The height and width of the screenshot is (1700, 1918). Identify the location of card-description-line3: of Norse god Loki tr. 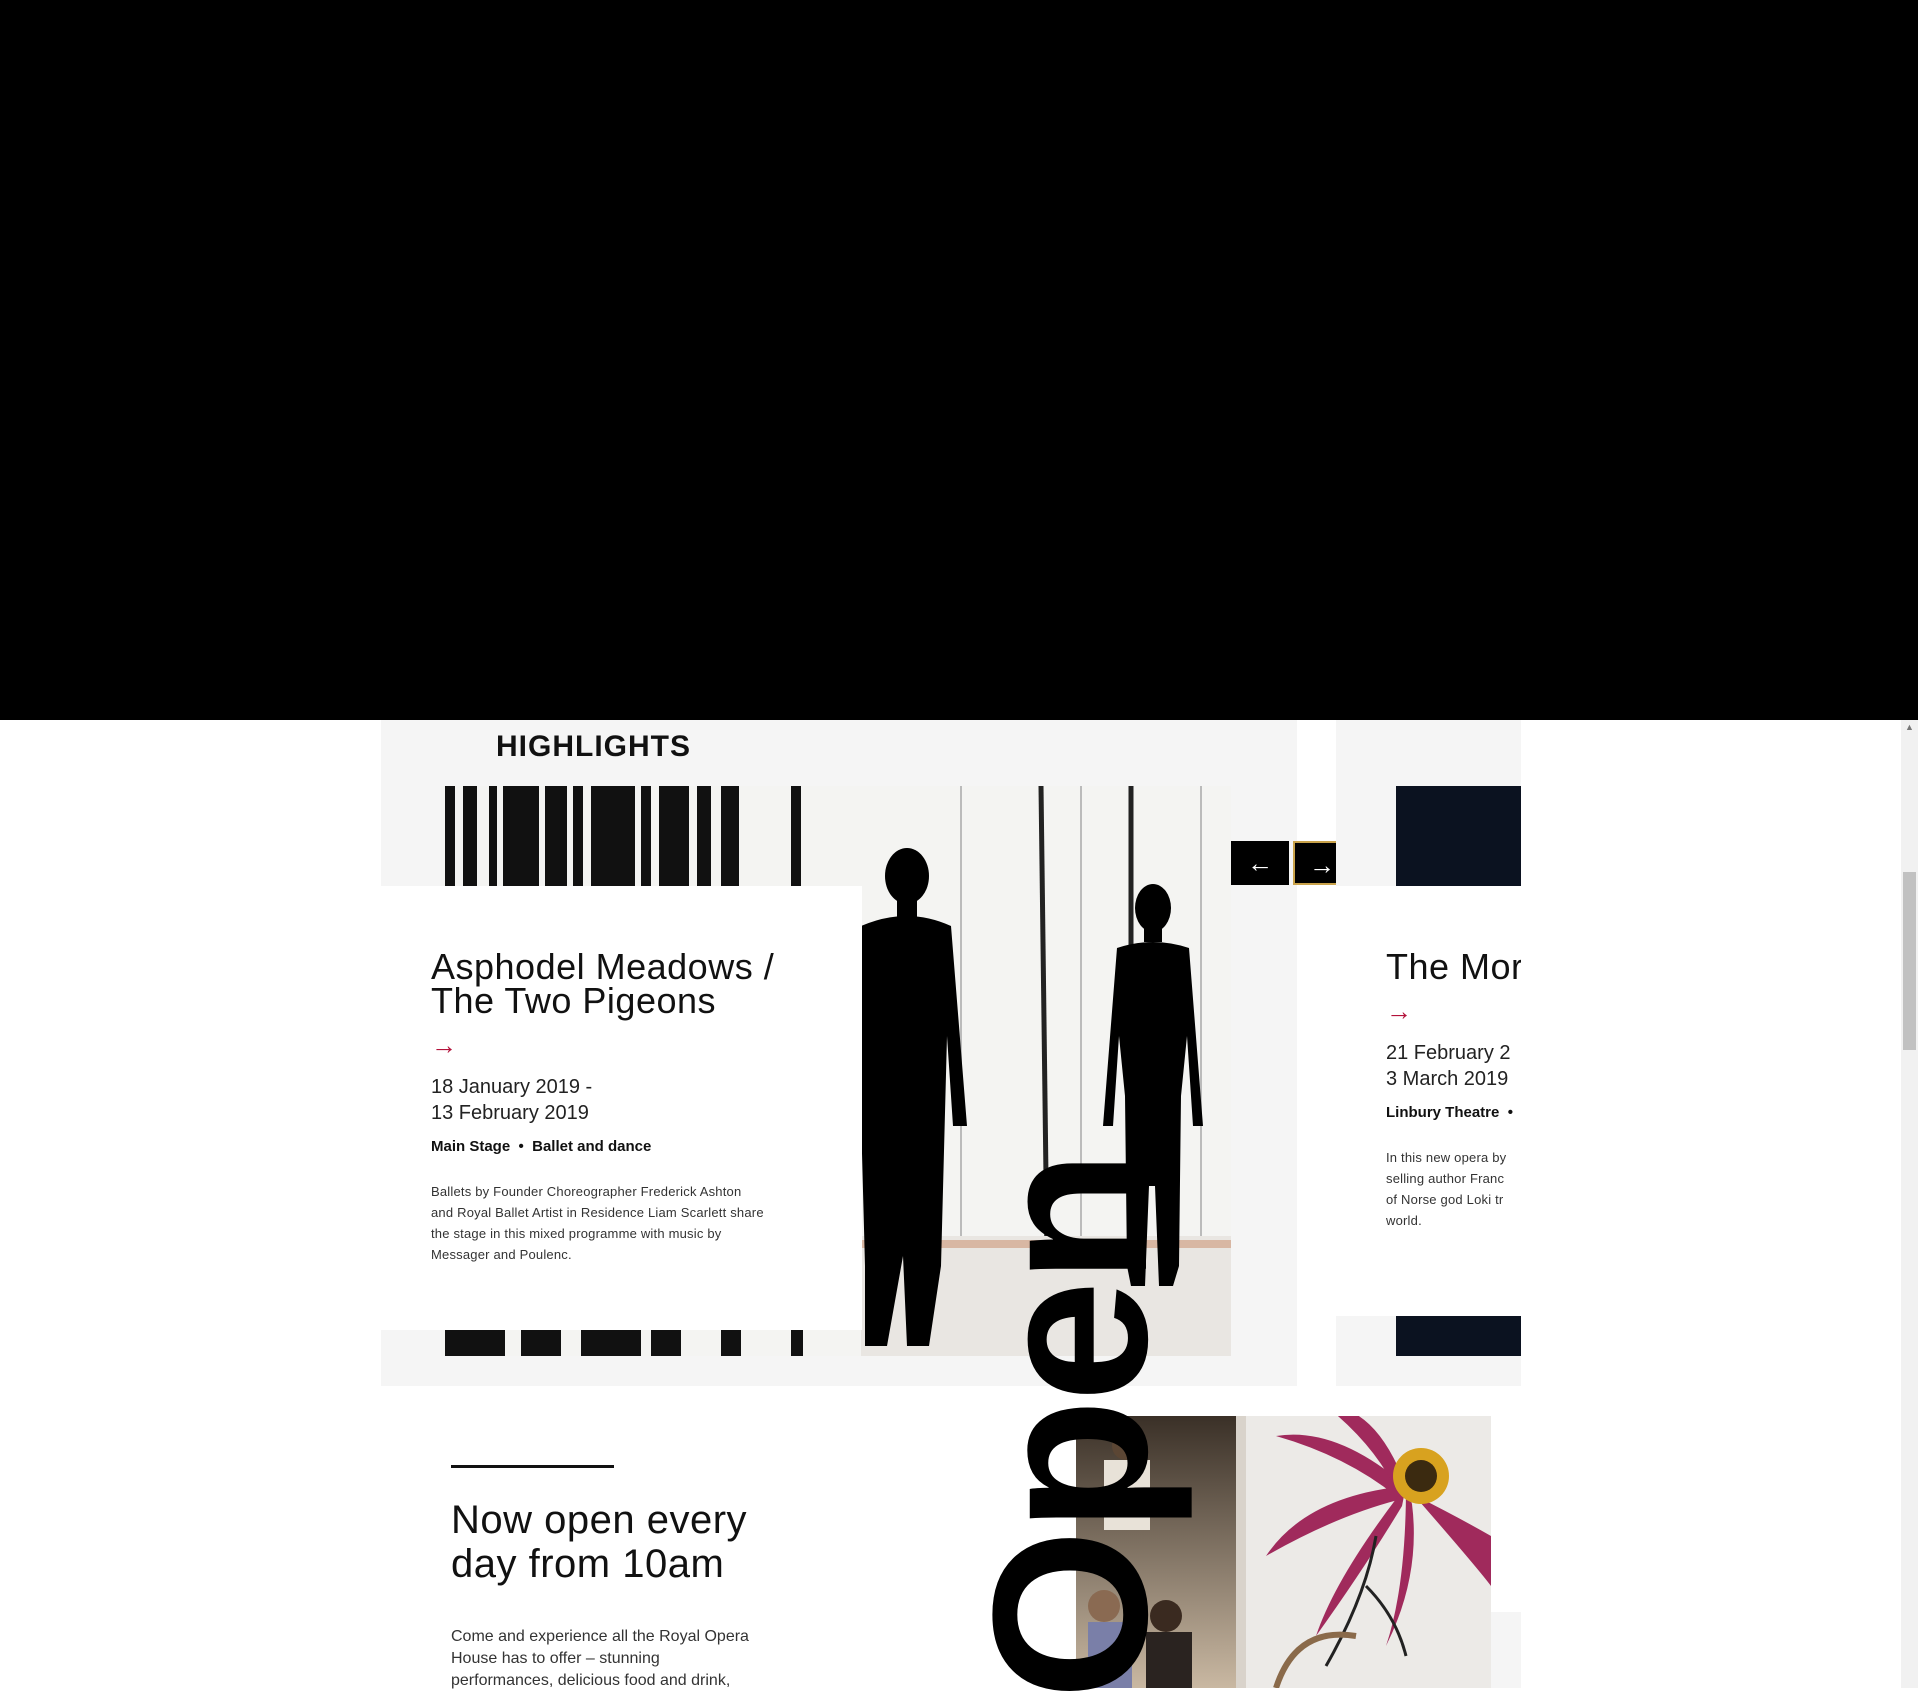
(1445, 1199).